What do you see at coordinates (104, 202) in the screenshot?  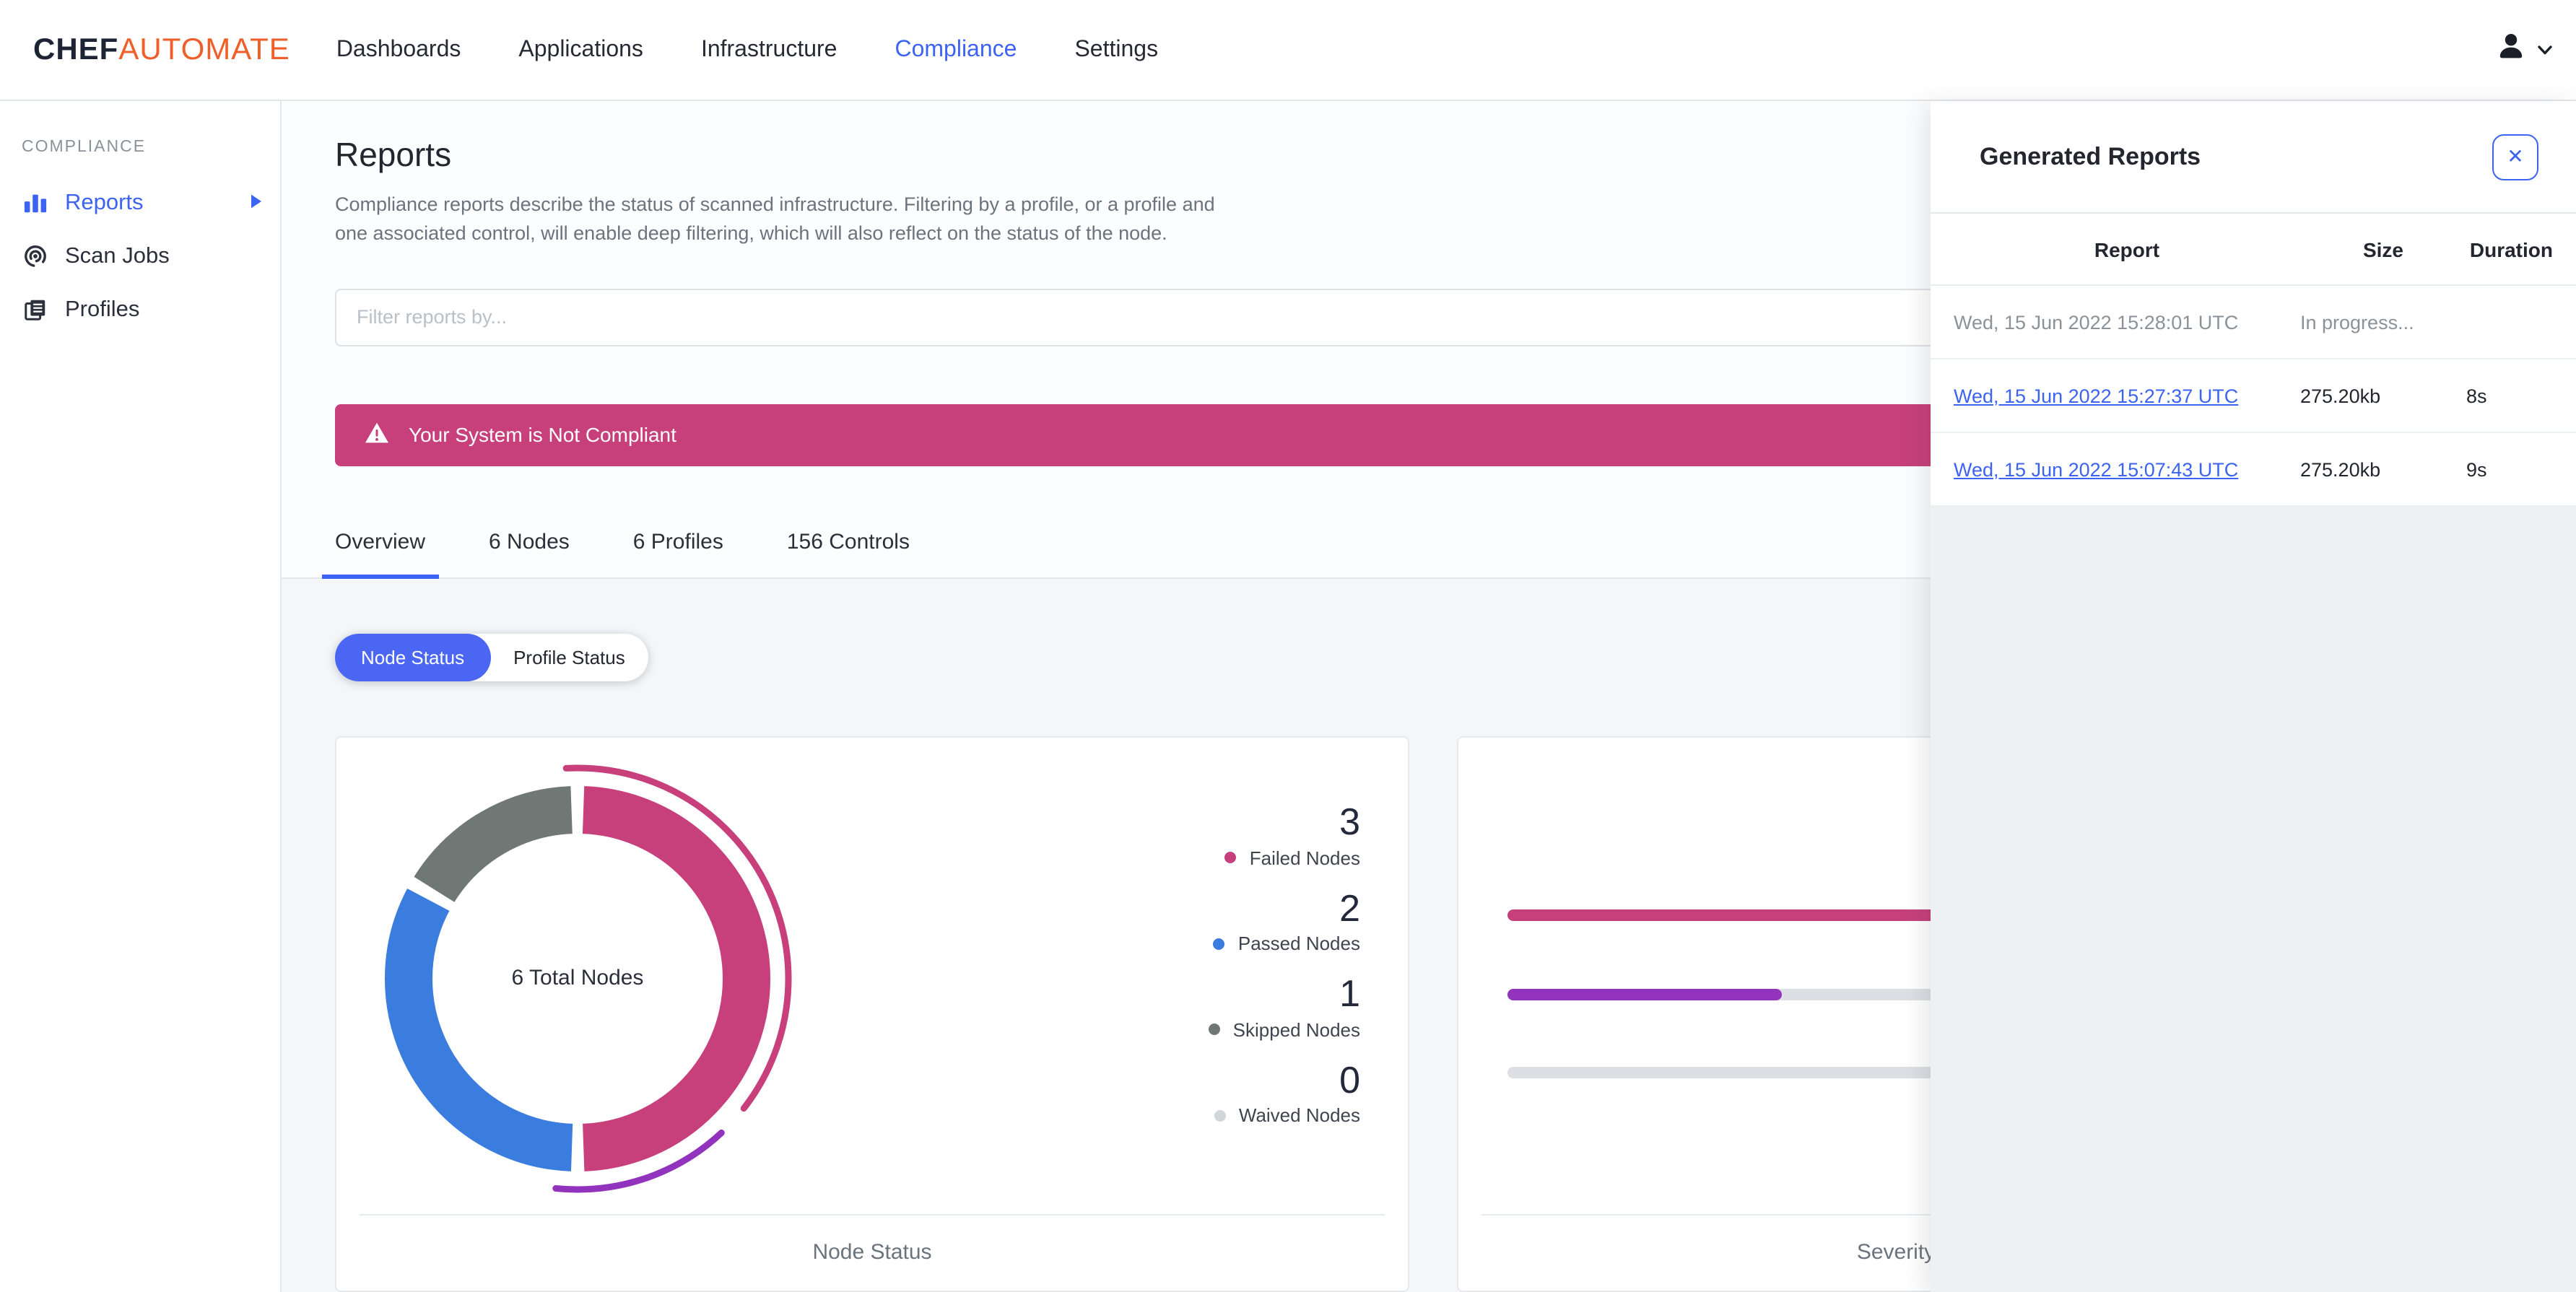 I see `sidebar-item-label: Reports` at bounding box center [104, 202].